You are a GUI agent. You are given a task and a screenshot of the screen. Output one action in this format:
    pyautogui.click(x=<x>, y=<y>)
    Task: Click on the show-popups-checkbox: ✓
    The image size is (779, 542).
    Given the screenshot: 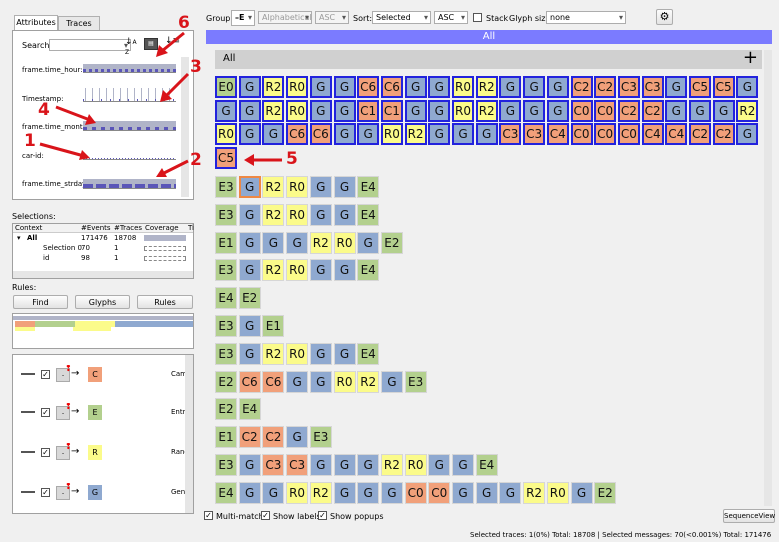 What is the action you would take?
    pyautogui.click(x=322, y=515)
    